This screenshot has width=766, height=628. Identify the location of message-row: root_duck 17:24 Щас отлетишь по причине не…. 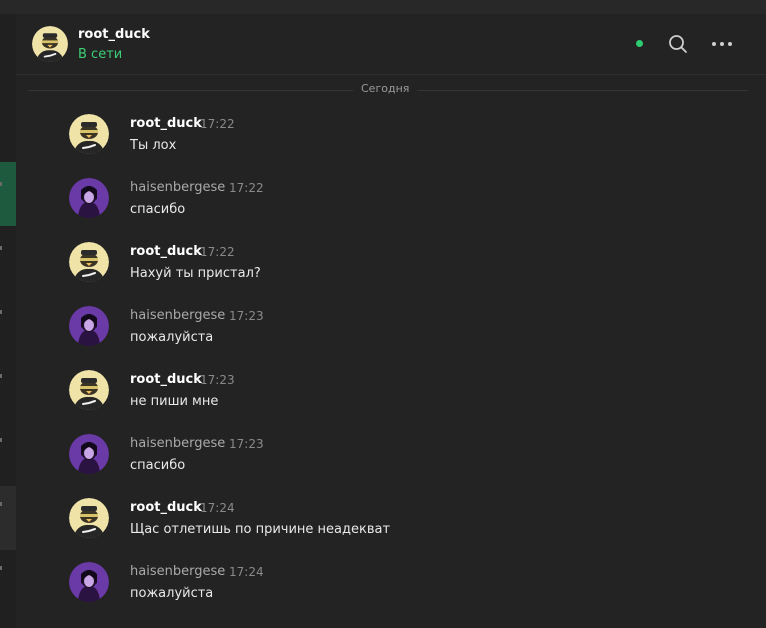
(406, 524).